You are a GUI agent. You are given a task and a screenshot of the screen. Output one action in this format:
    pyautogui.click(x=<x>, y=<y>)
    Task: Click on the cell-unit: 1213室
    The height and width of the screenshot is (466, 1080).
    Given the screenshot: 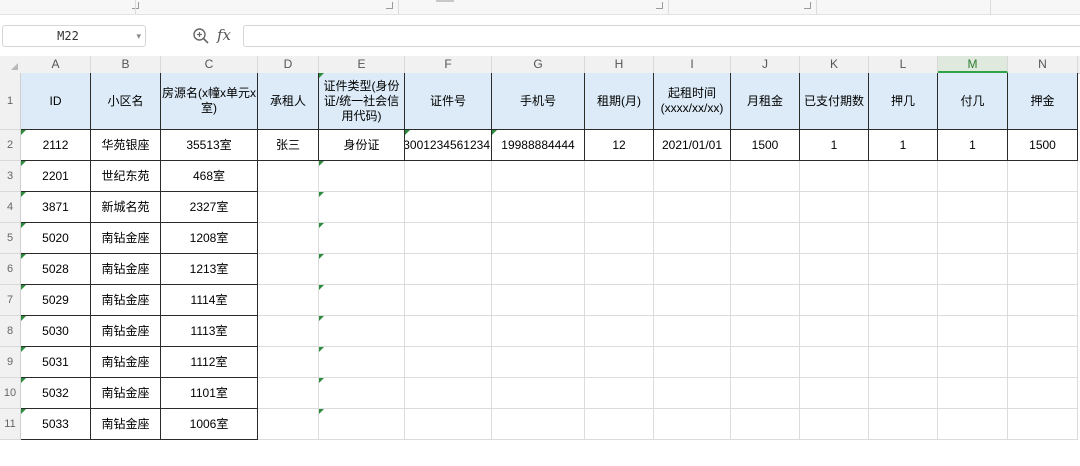 What is the action you would take?
    pyautogui.click(x=209, y=269)
    